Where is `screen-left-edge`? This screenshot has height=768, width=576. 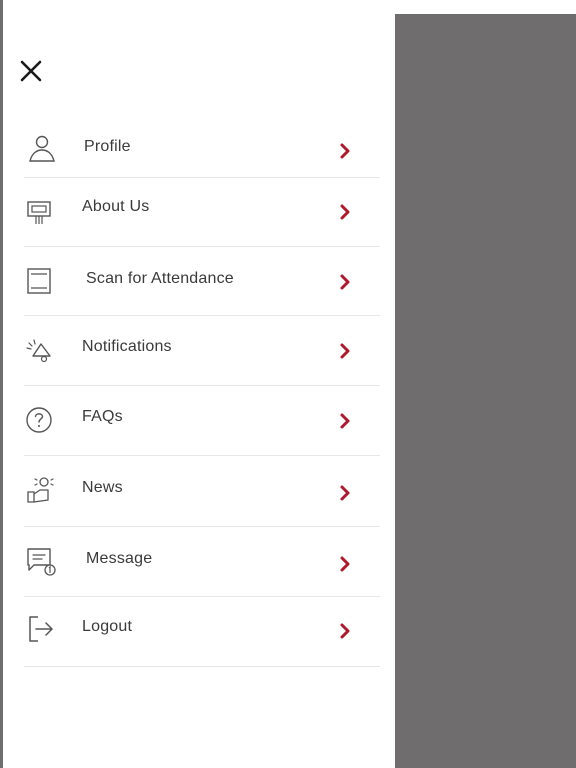
screen-left-edge is located at coordinates (1, 384).